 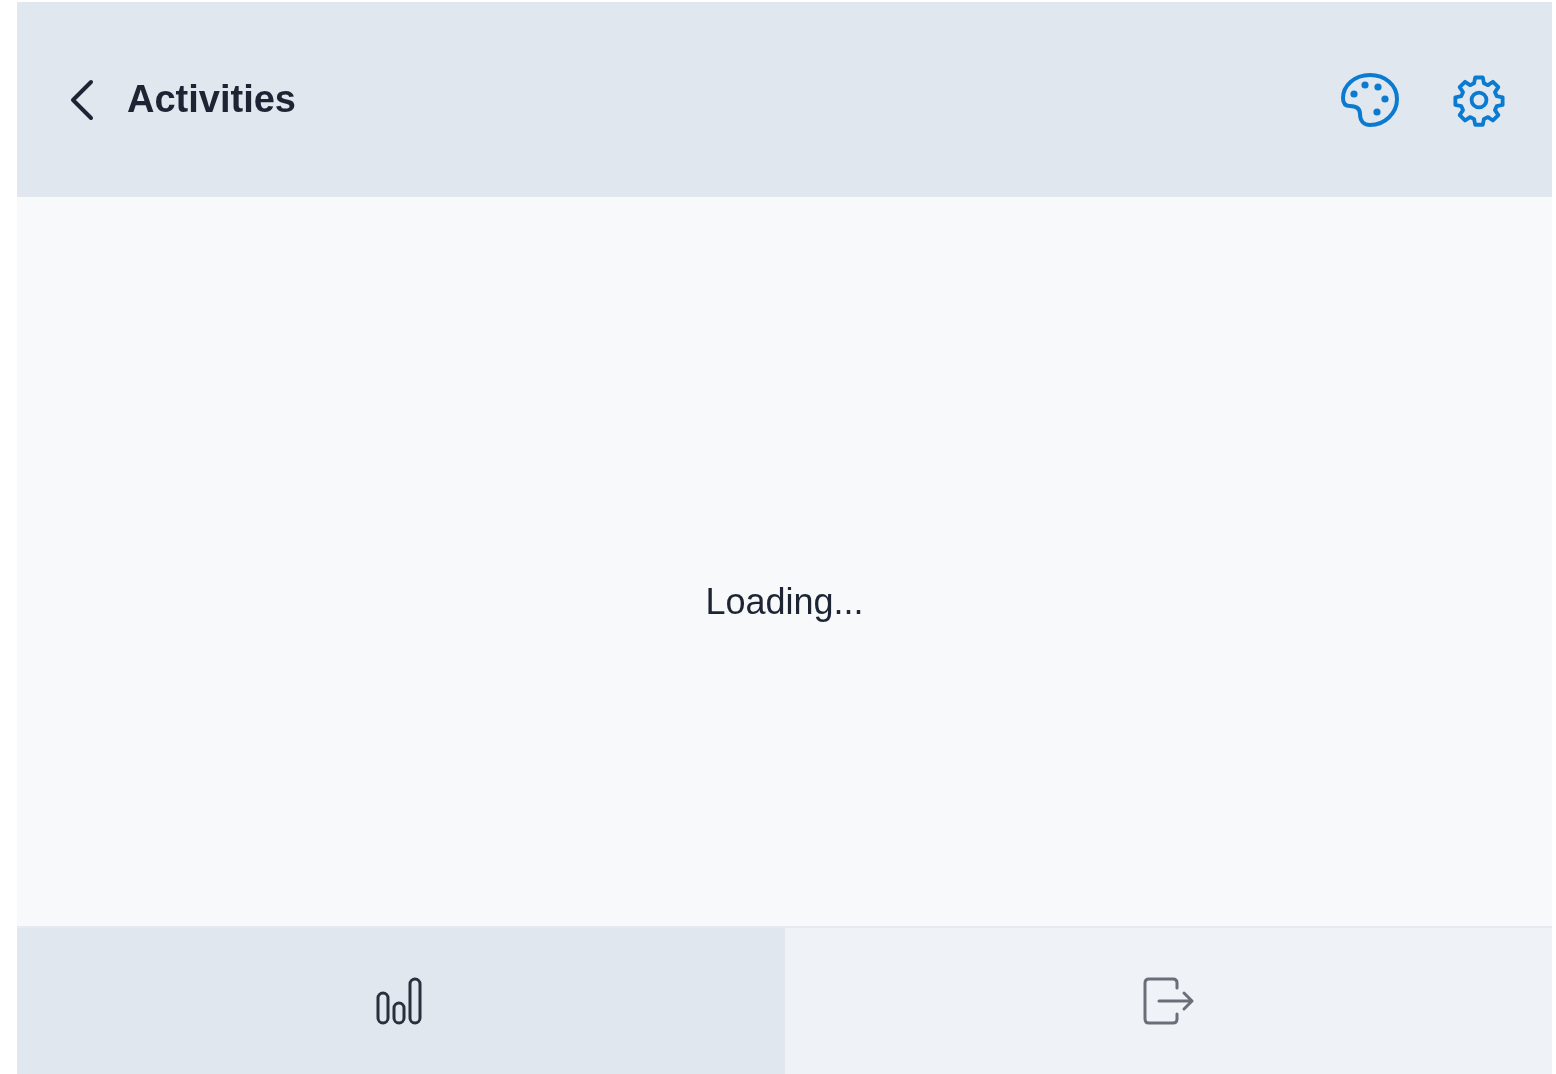 I want to click on palette-icon, so click(x=1370, y=99).